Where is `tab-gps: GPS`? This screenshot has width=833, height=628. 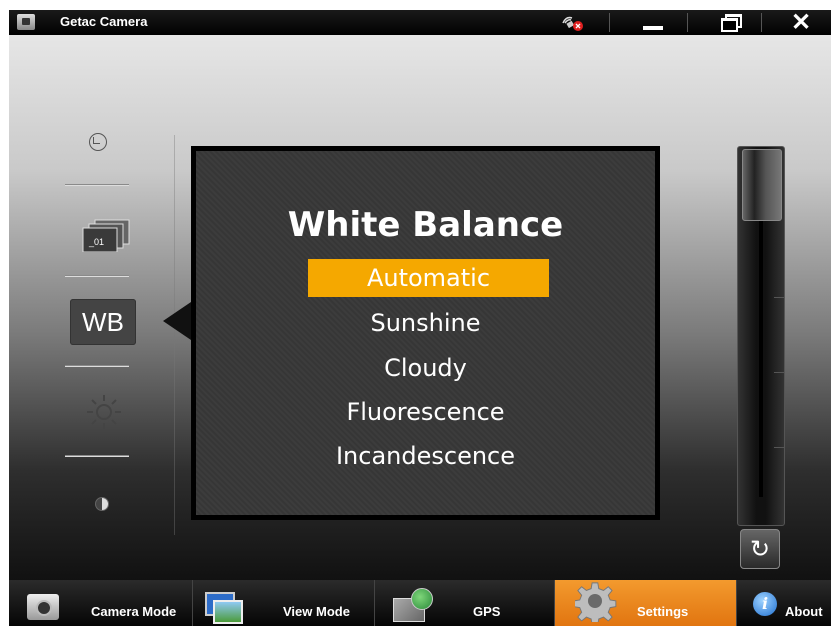 tab-gps: GPS is located at coordinates (465, 603).